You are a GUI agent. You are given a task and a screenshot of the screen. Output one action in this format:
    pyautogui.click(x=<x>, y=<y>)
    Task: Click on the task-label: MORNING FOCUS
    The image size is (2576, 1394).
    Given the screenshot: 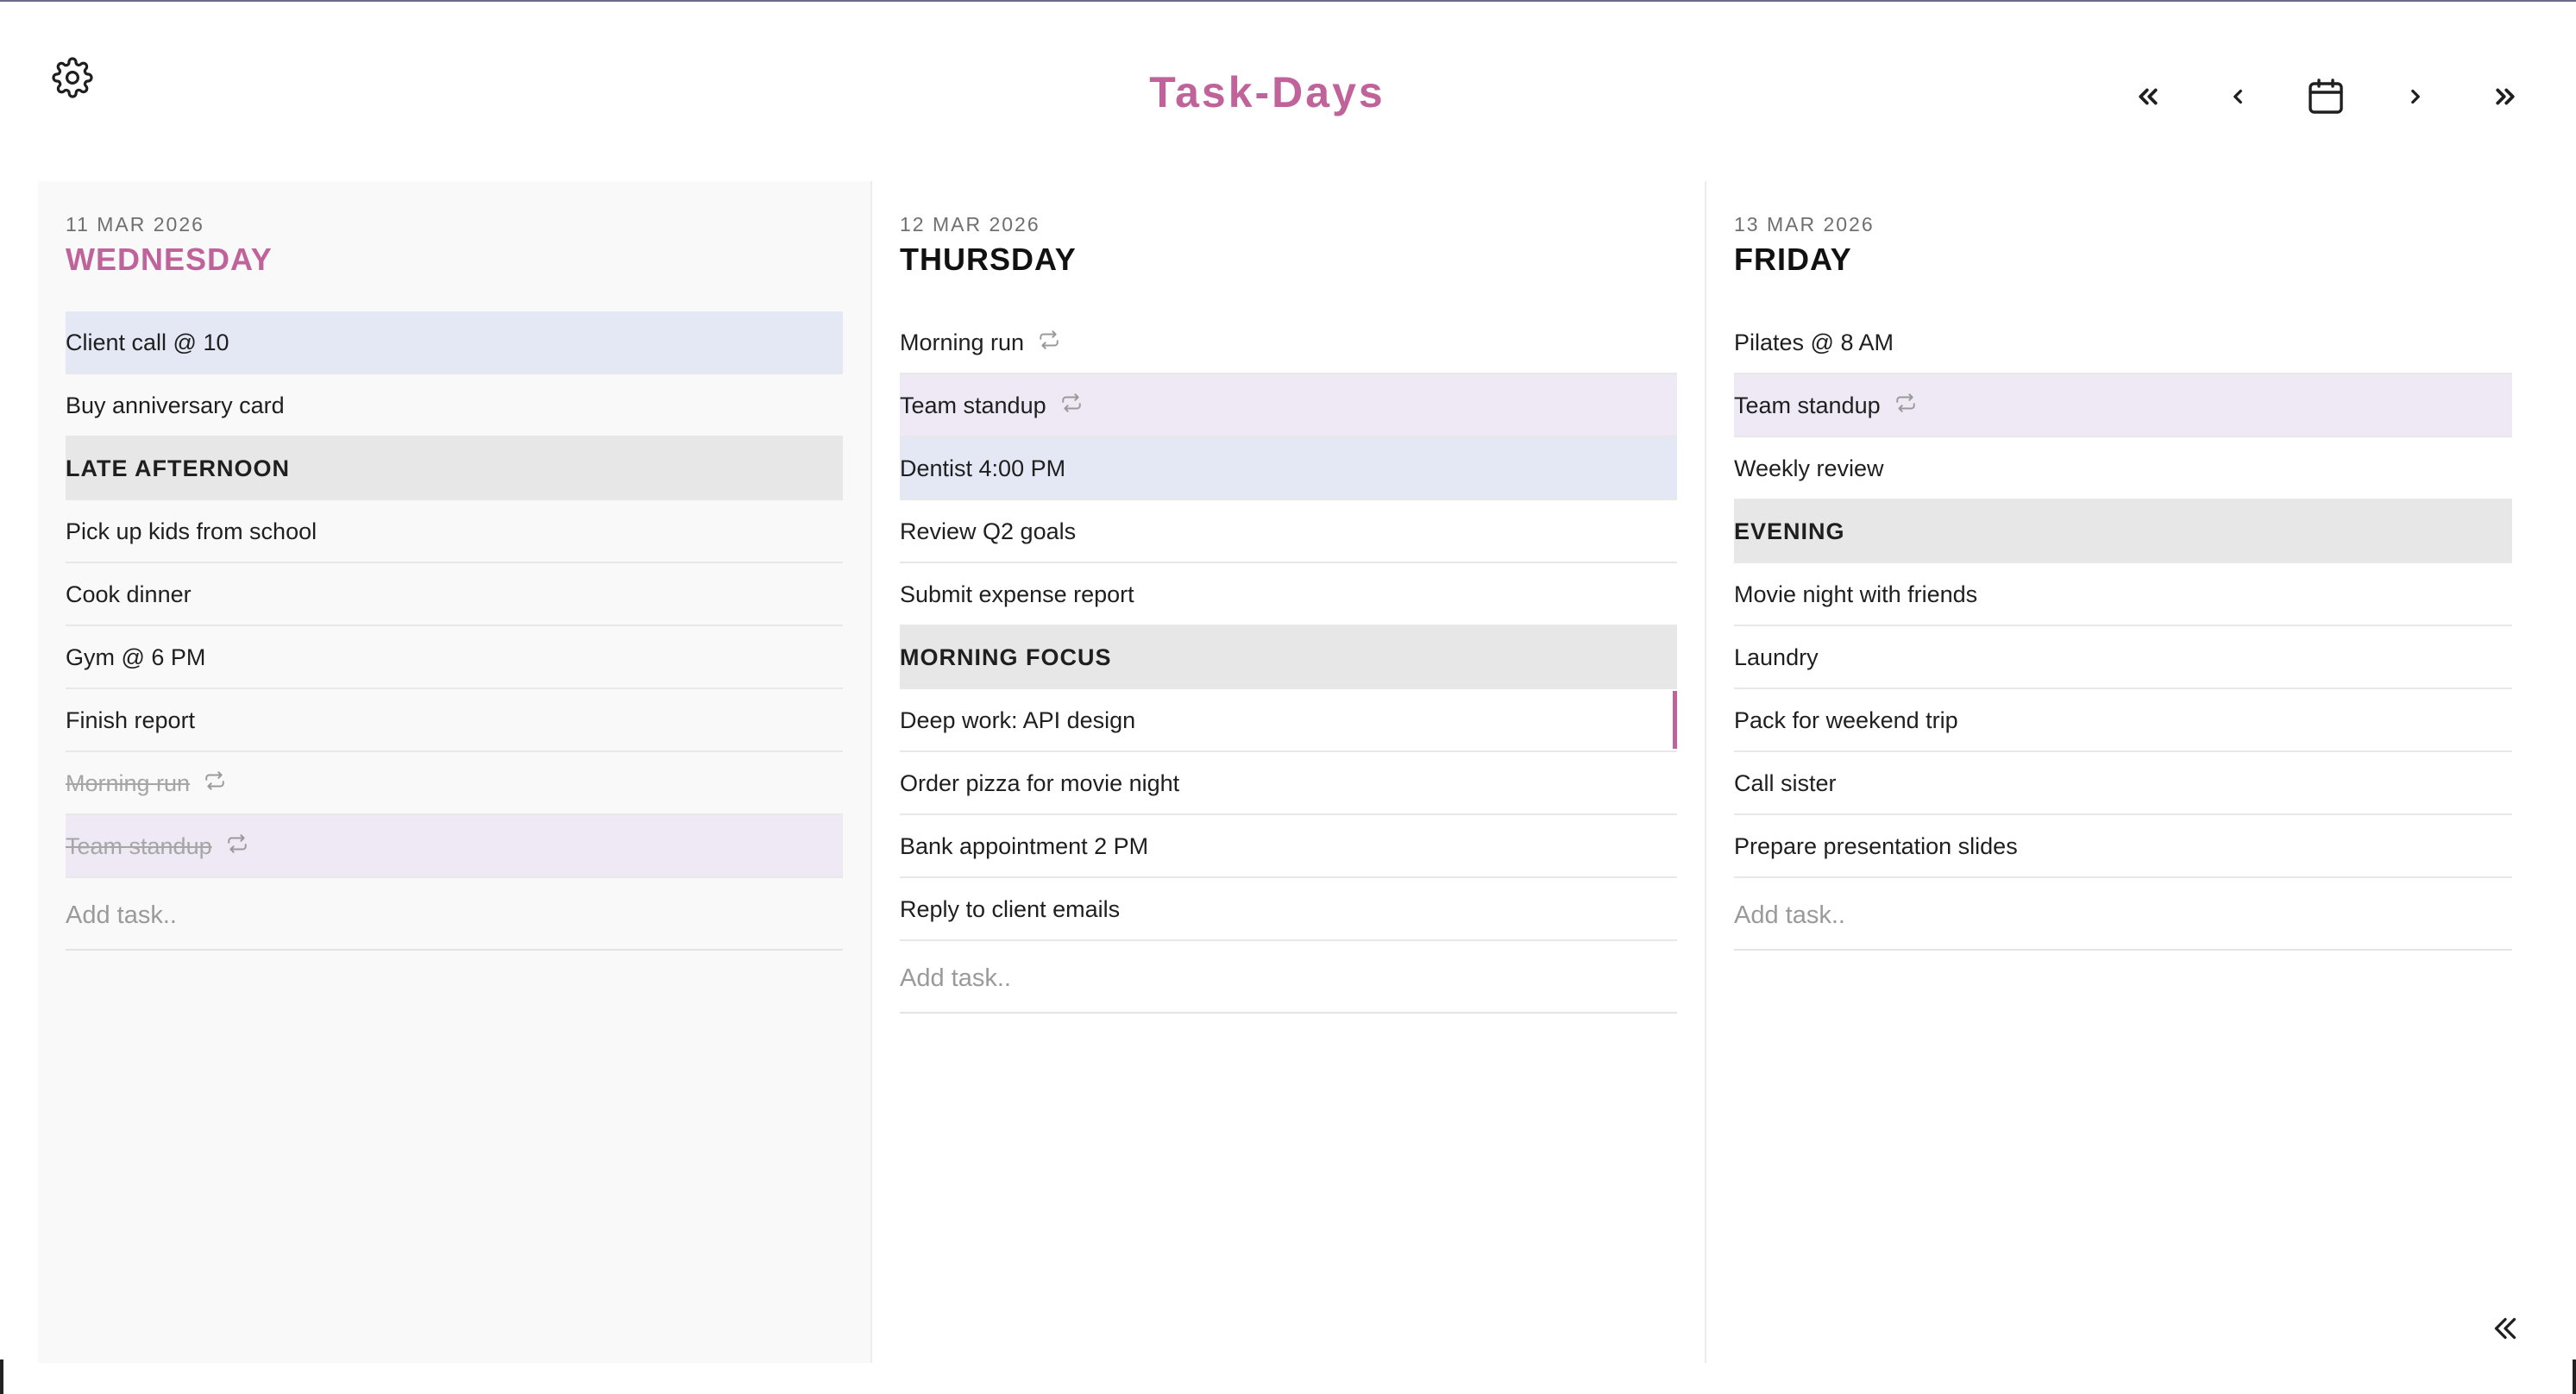 What is the action you would take?
    pyautogui.click(x=1006, y=657)
    